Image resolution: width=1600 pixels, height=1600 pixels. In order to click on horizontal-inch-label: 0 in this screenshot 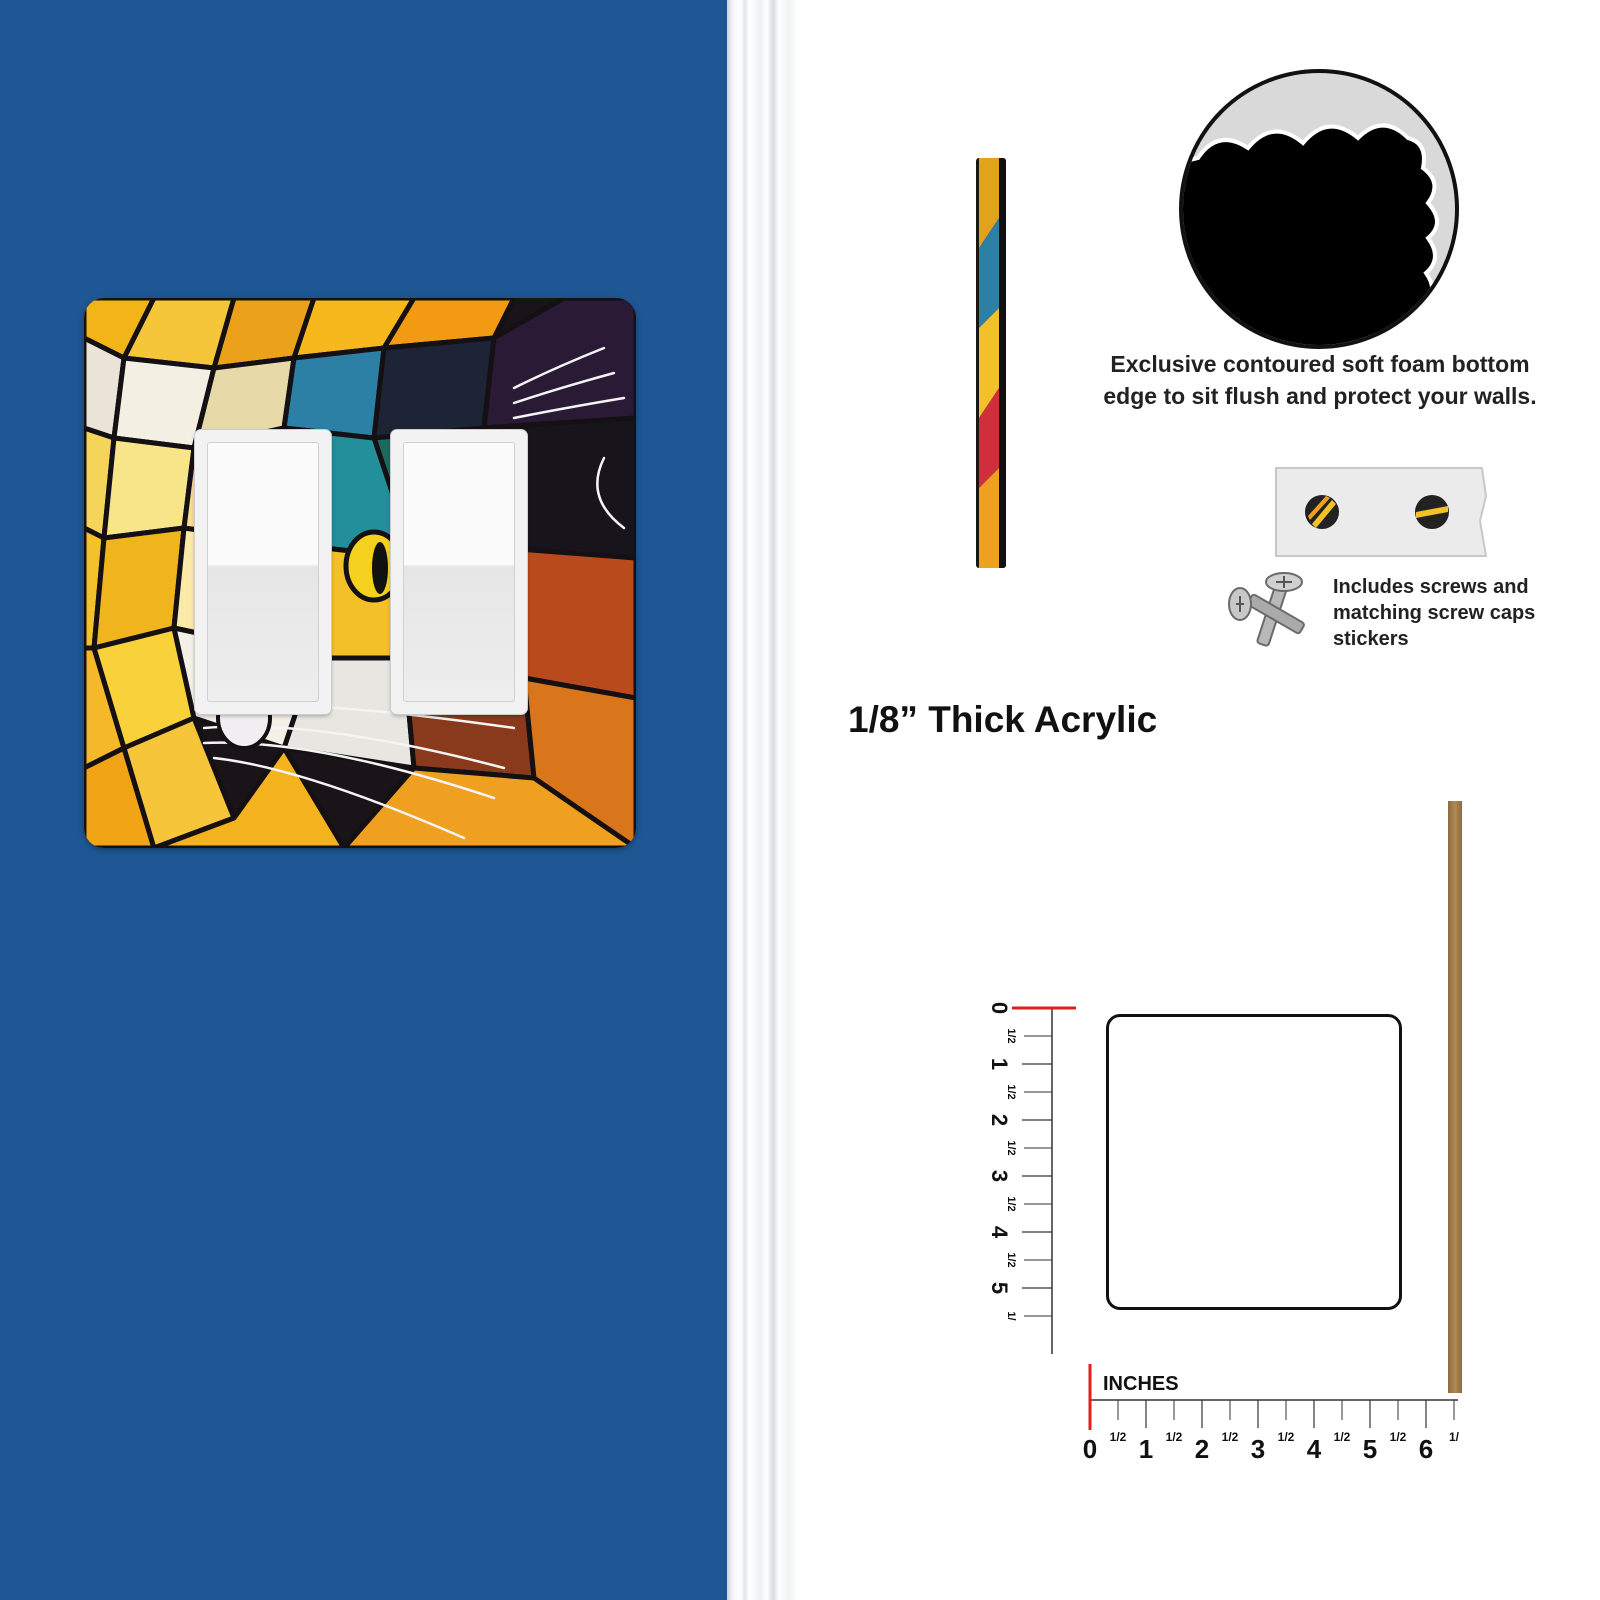, I will do `click(1090, 1449)`.